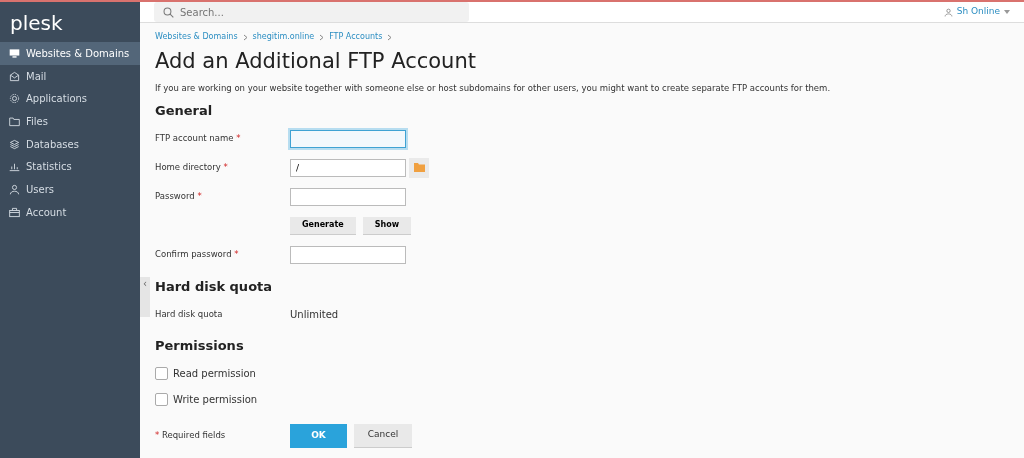  I want to click on bar-chart-icon, so click(14, 167).